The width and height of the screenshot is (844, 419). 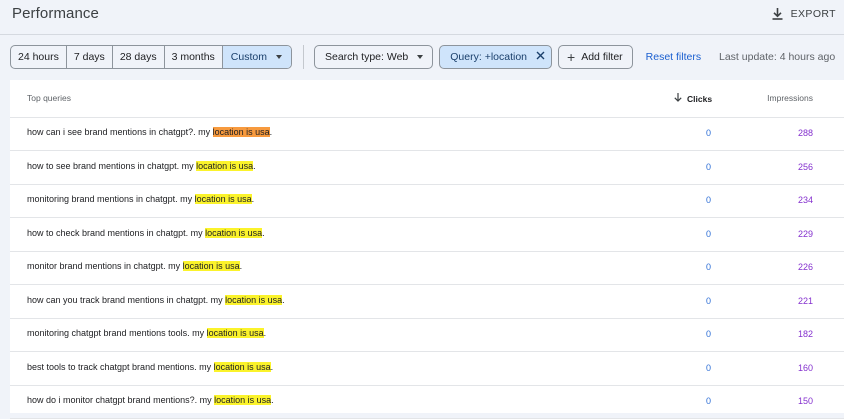 I want to click on impressions-cell: 256, so click(x=805, y=167).